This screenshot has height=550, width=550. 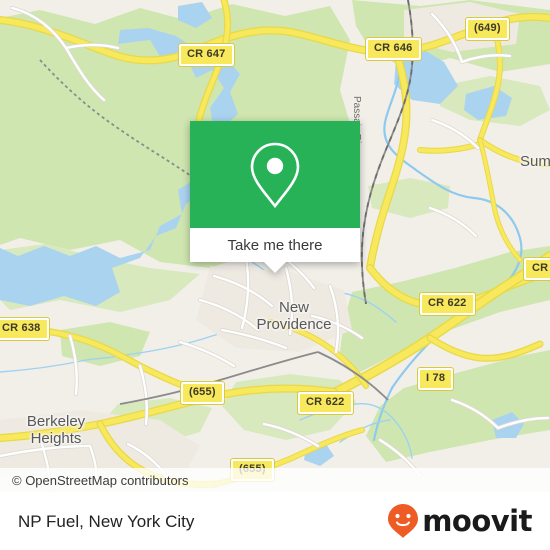 What do you see at coordinates (403, 521) in the screenshot?
I see `moovit-pin-icon` at bounding box center [403, 521].